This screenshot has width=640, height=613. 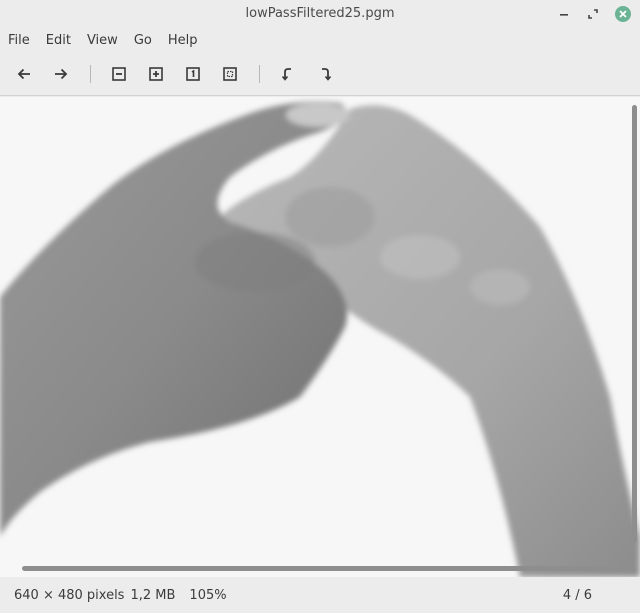 I want to click on title-bar: lowPassFiltered25.pgm, so click(x=320, y=14).